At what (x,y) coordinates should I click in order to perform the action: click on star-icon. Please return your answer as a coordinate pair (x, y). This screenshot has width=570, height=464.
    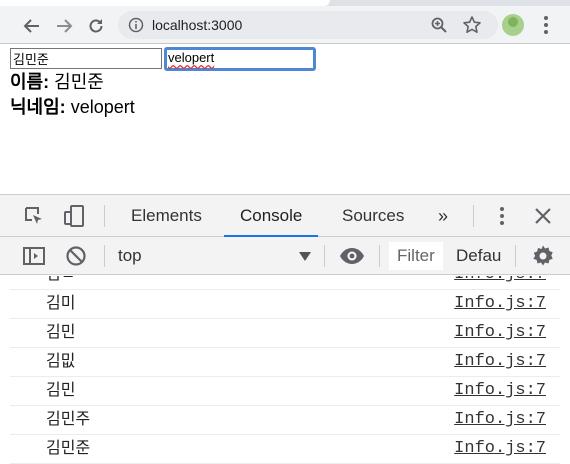
    Looking at the image, I should click on (472, 25).